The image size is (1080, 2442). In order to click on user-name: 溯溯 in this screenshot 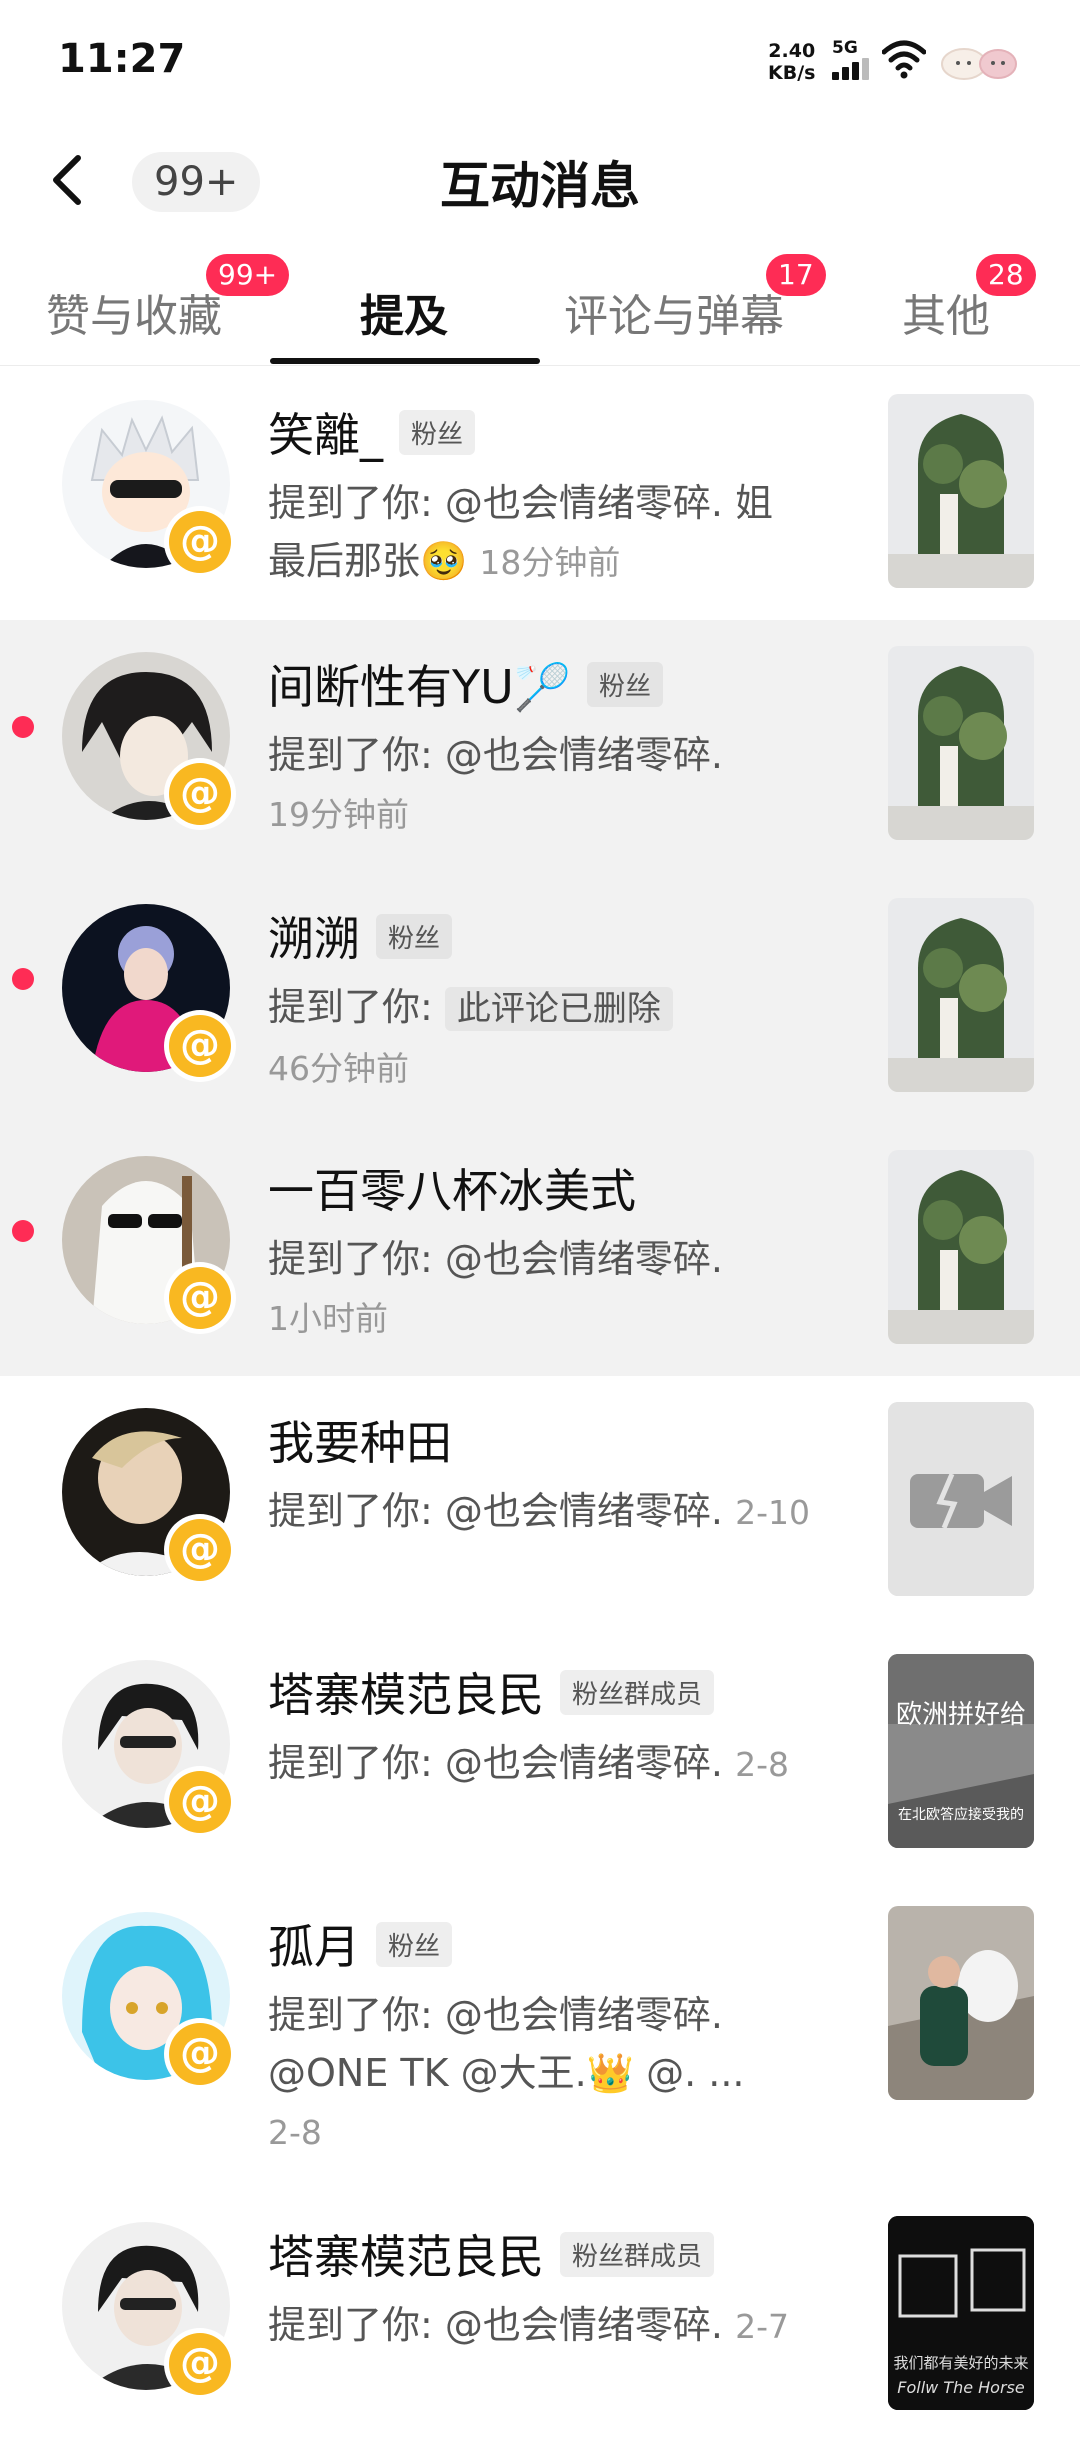, I will do `click(314, 936)`.